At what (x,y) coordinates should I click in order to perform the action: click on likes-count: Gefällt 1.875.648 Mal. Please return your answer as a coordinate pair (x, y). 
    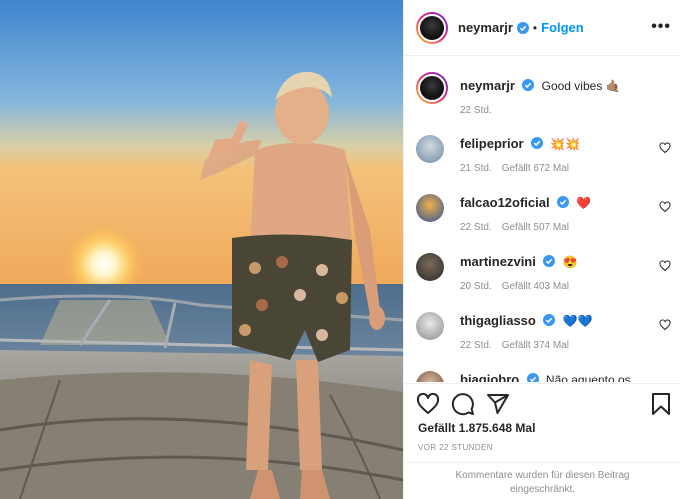
    Looking at the image, I should click on (476, 428).